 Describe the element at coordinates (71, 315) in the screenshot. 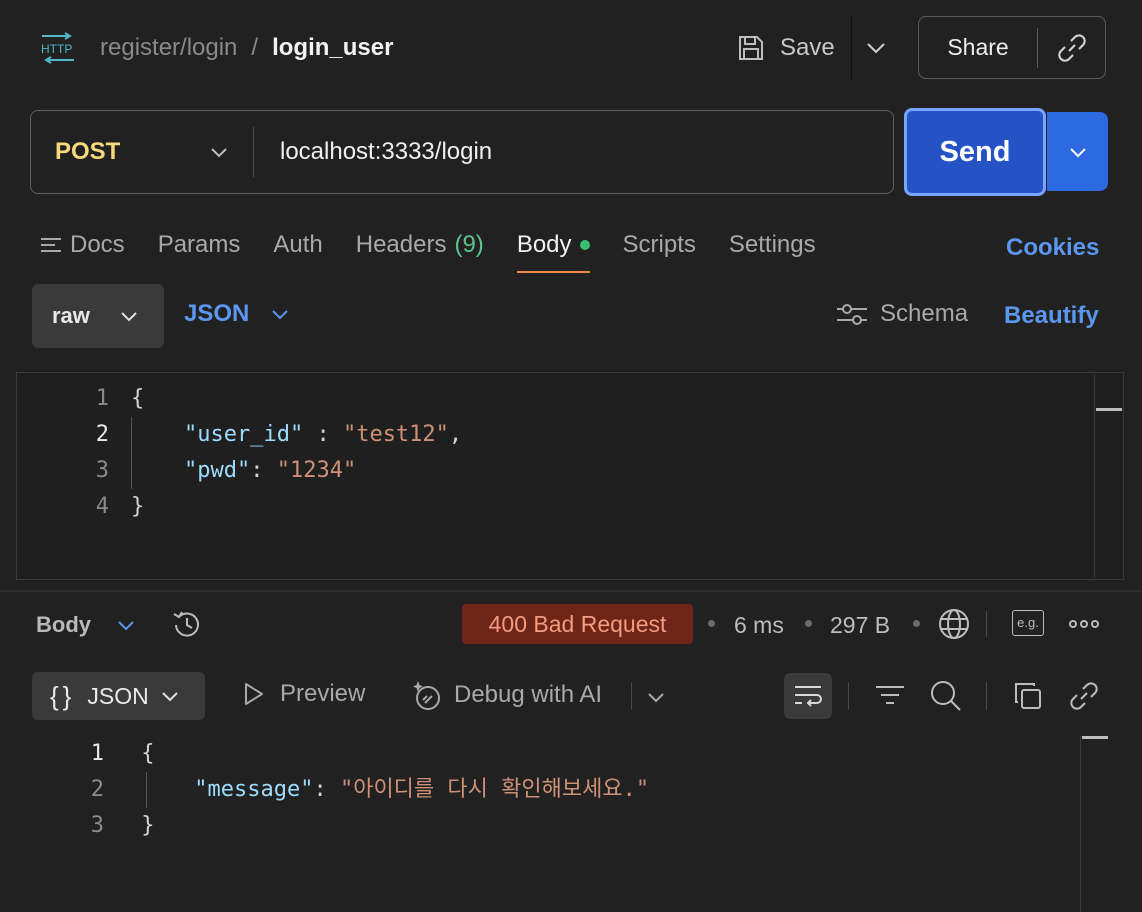

I see `body-mode-label: raw` at that location.